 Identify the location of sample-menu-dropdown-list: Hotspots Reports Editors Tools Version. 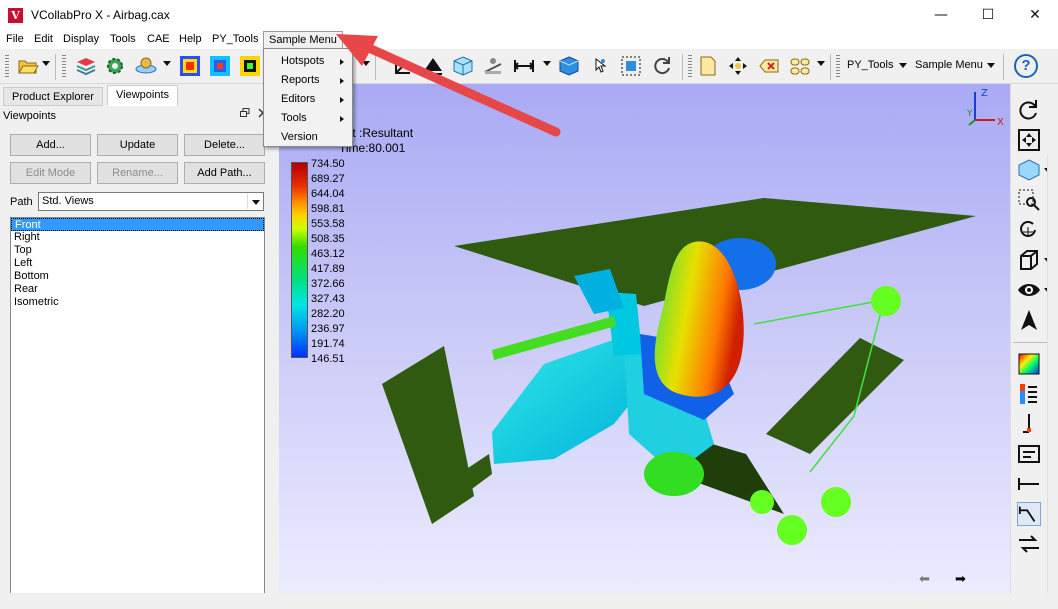
(308, 97).